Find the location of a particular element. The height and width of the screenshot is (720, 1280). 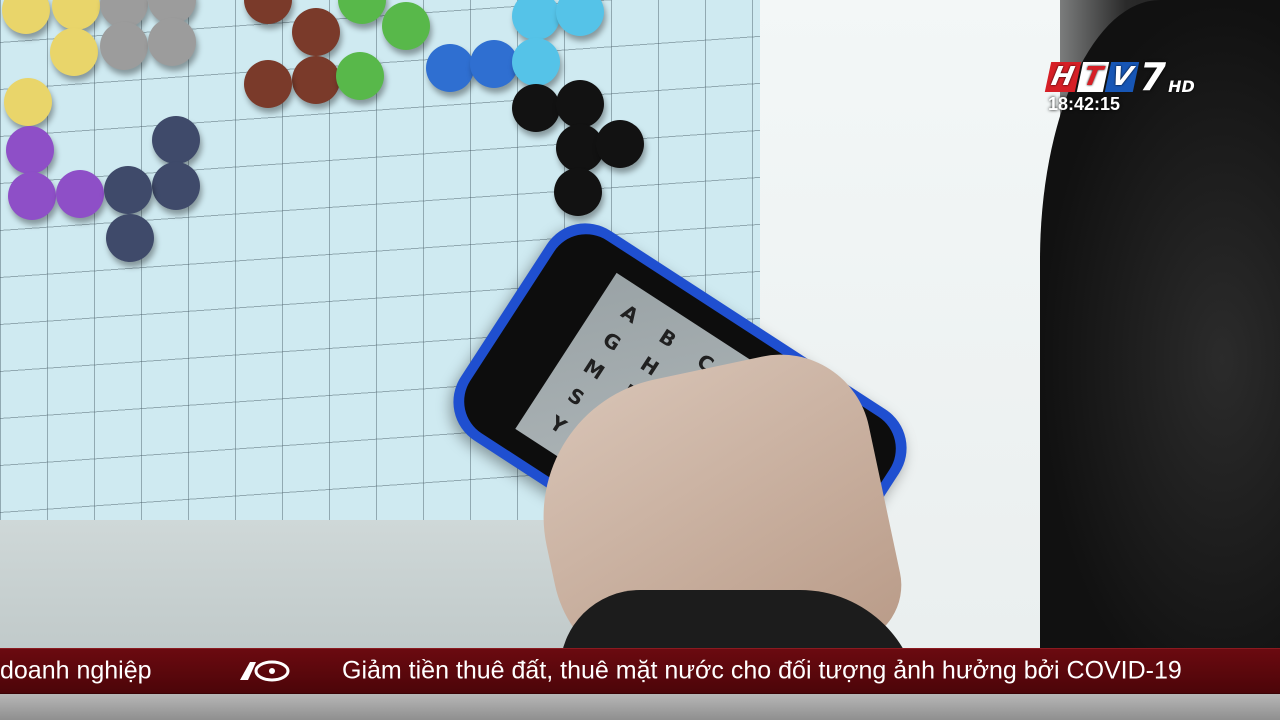

ticker-previous-headline: doanh nghiệp is located at coordinates (76, 670).